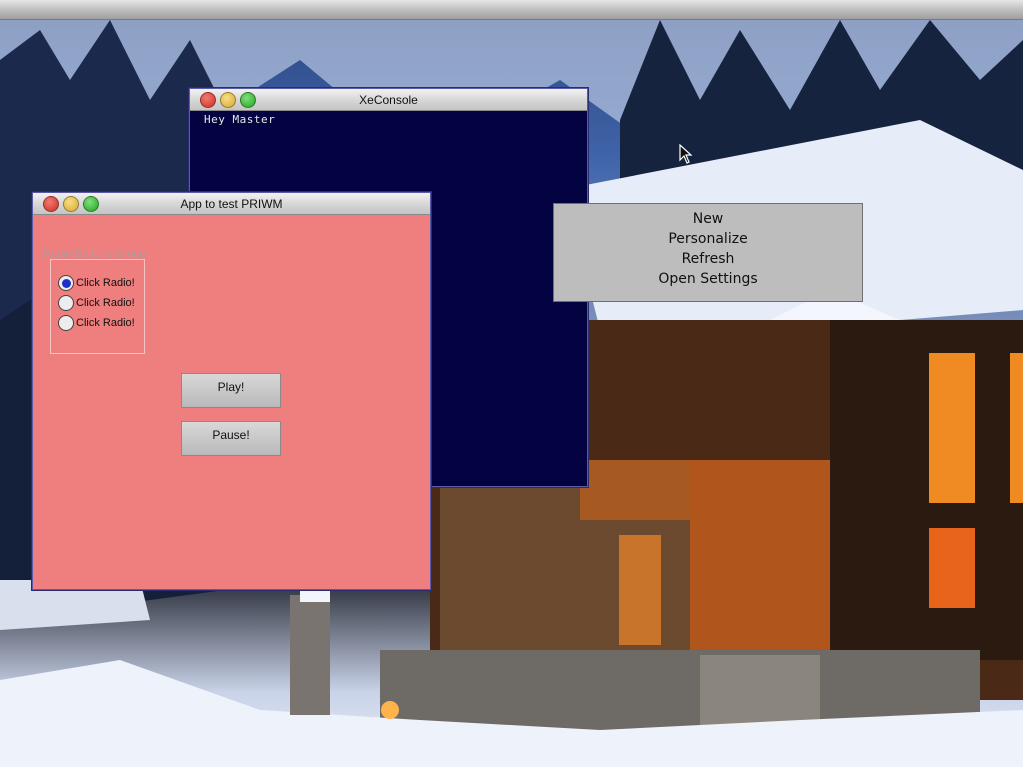  I want to click on app-titlebar: App to test PRIWM, so click(231, 204).